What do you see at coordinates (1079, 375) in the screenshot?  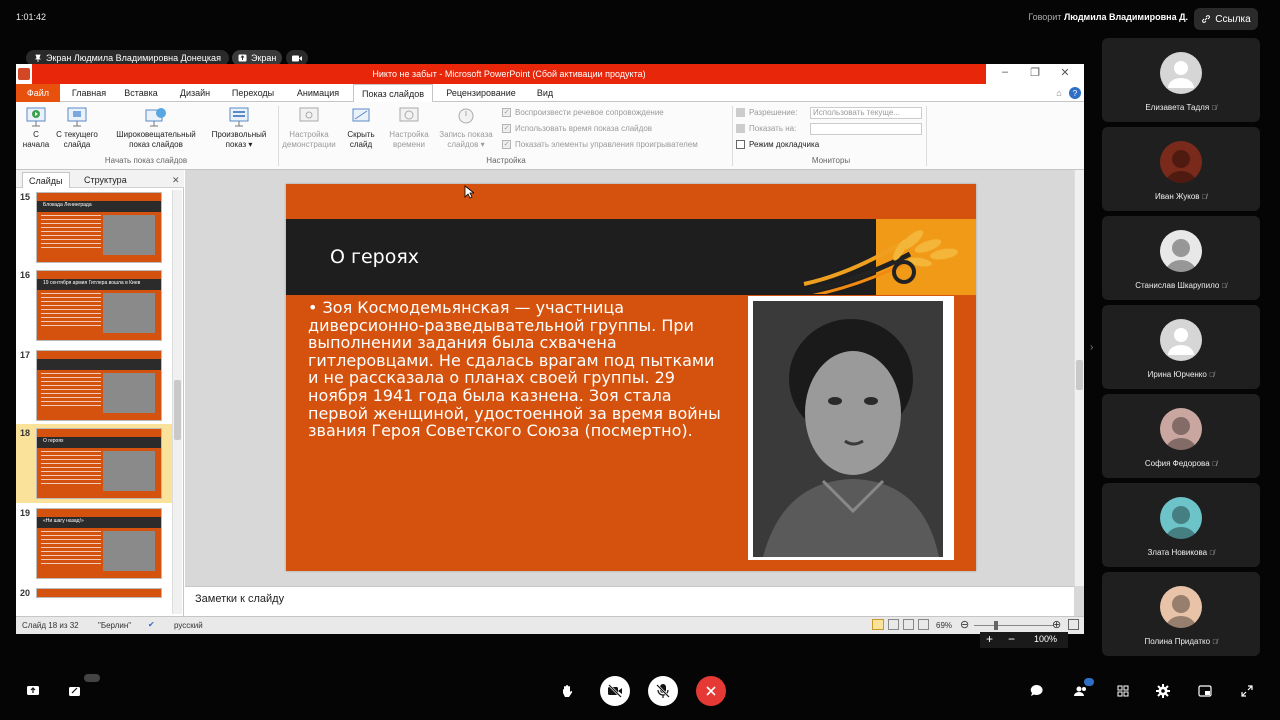 I see `main-scroll-thumb` at bounding box center [1079, 375].